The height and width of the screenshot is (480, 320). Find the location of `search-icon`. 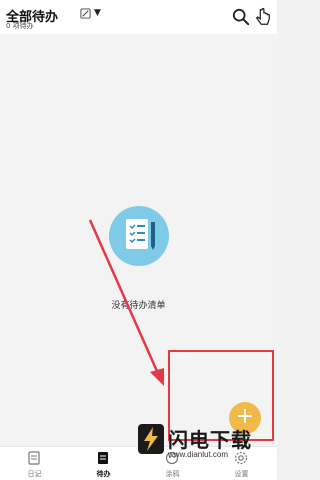

search-icon is located at coordinates (241, 17).